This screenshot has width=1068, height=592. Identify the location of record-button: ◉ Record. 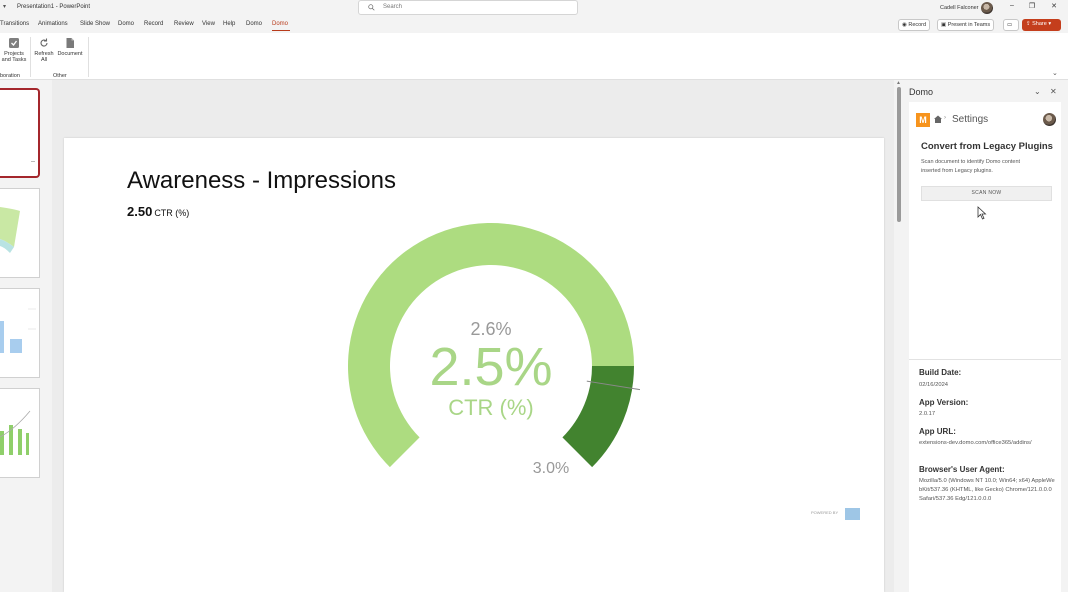
(914, 25).